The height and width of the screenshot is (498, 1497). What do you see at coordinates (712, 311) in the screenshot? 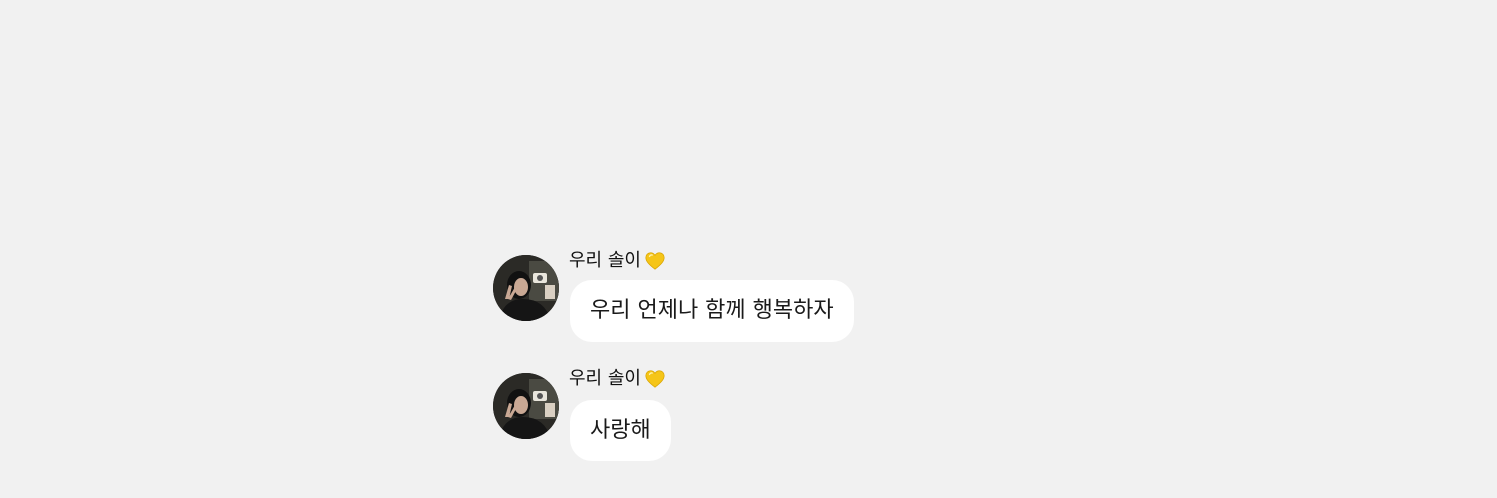
I see `message-bubble: 우리 언제나 함께 행복하자` at bounding box center [712, 311].